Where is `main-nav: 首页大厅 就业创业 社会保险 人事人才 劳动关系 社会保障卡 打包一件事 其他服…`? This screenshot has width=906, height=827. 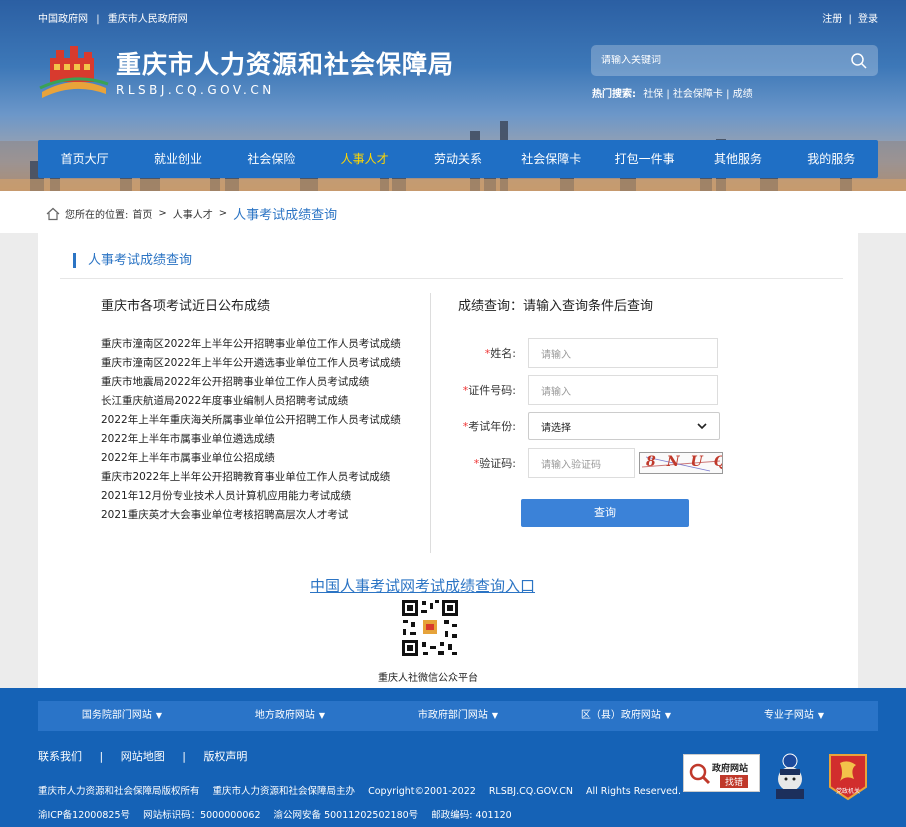
main-nav: 首页大厅 就业创业 社会保险 人事人才 劳动关系 社会保障卡 打包一件事 其他服… is located at coordinates (458, 159).